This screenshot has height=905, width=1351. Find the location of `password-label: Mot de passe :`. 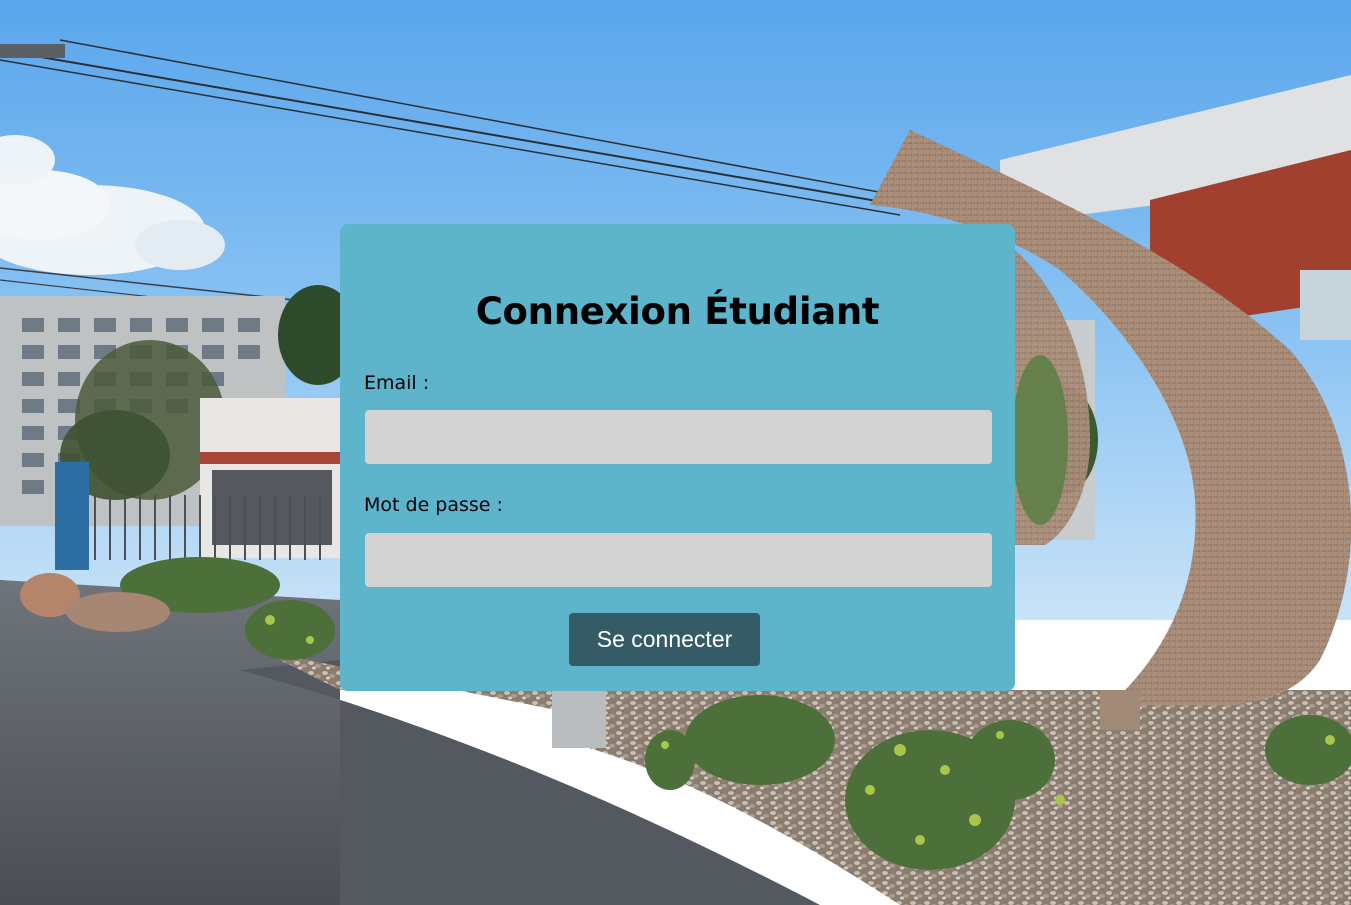

password-label: Mot de passe : is located at coordinates (433, 505).